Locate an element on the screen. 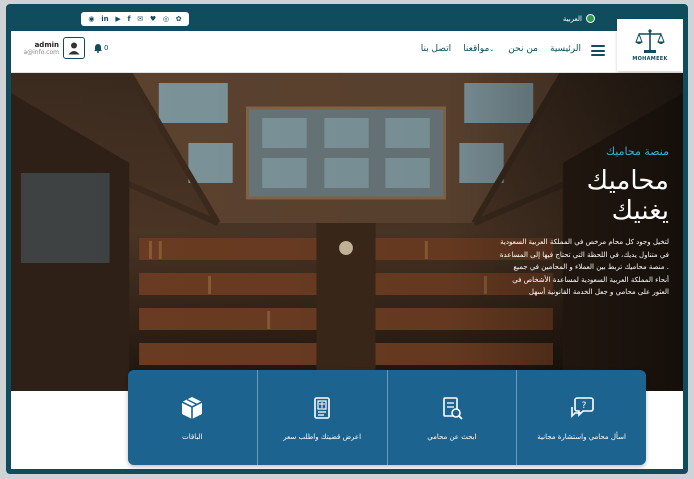 This screenshot has height=479, width=694. notifications: 0 is located at coordinates (100, 48).